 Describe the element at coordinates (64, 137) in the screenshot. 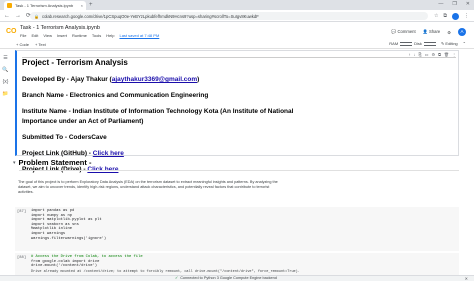

I see `submitted-line: Submitted To - CodersCave` at that location.